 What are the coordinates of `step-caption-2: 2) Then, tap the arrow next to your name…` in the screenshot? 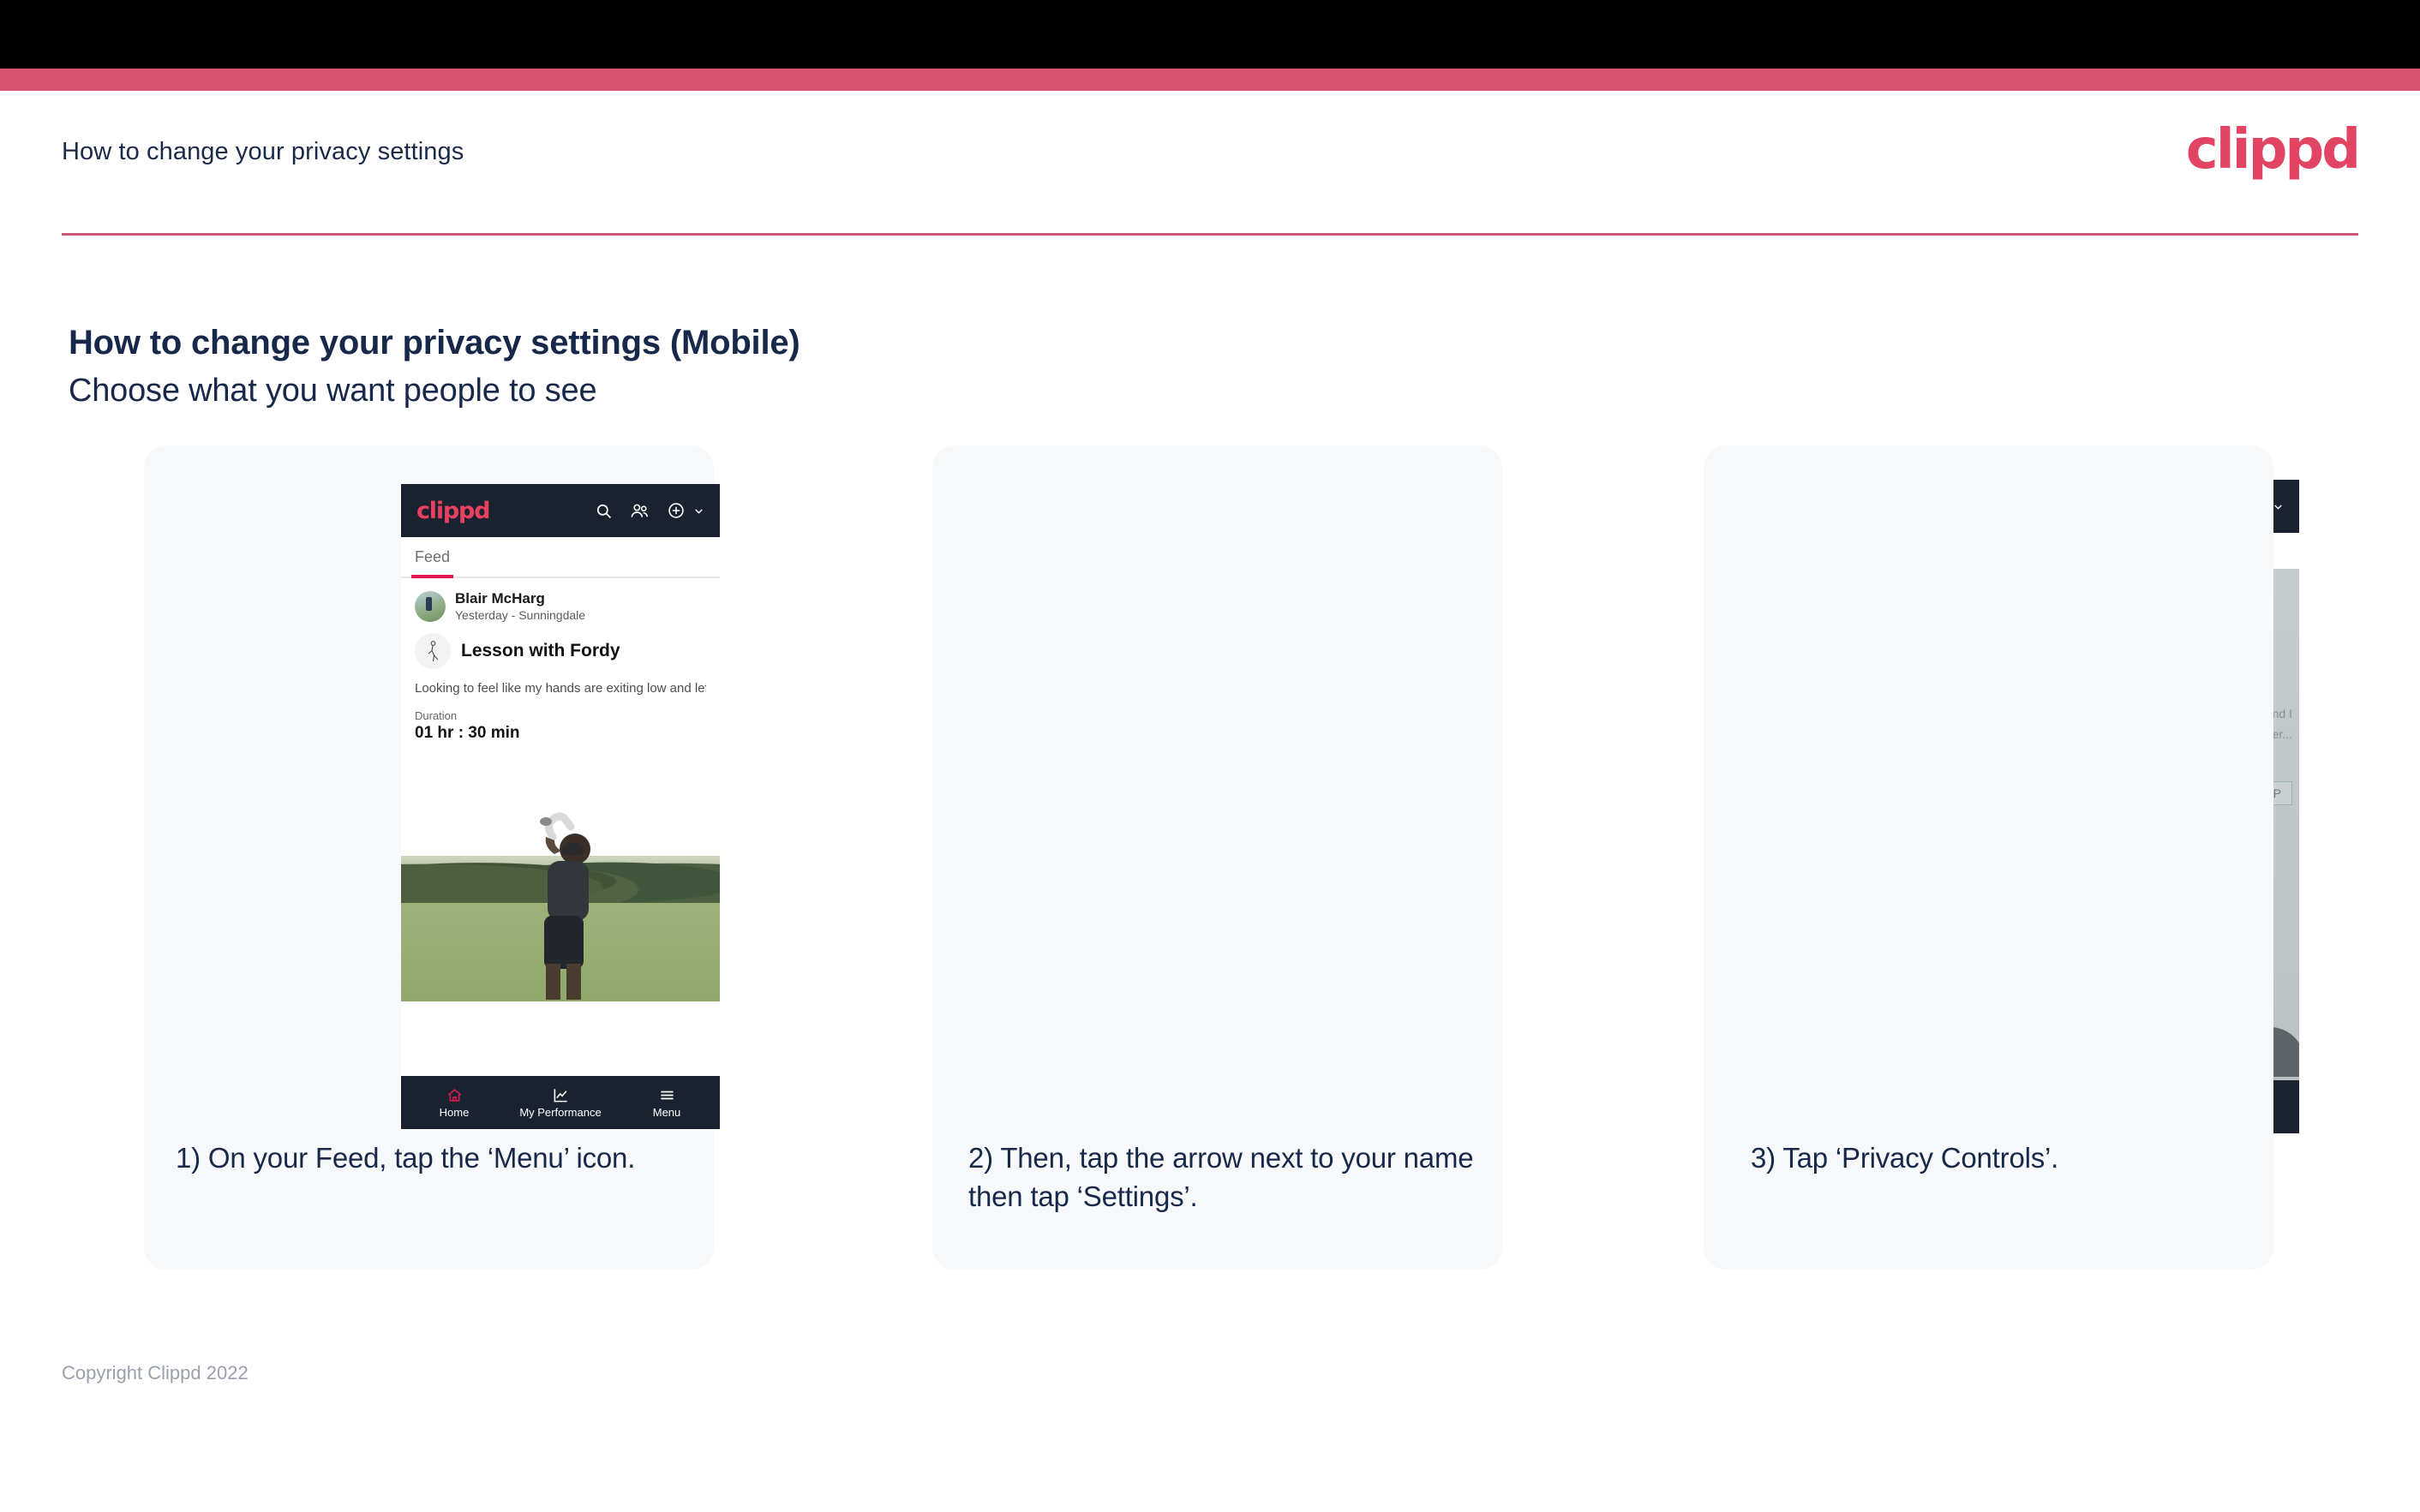 It's located at (1221, 1177).